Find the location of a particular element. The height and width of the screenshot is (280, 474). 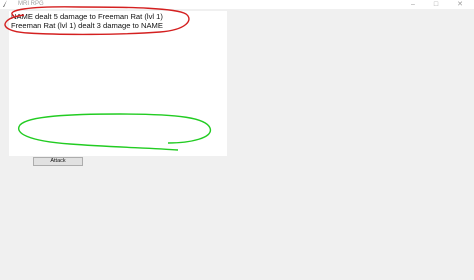

attack-button: Attack is located at coordinates (58, 161).